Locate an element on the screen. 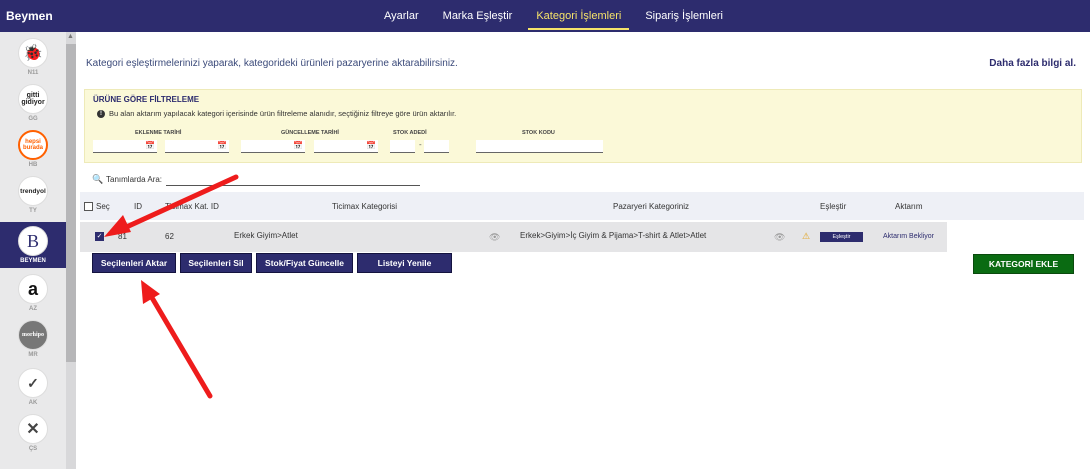  marketplace-code: TY is located at coordinates (33, 211).